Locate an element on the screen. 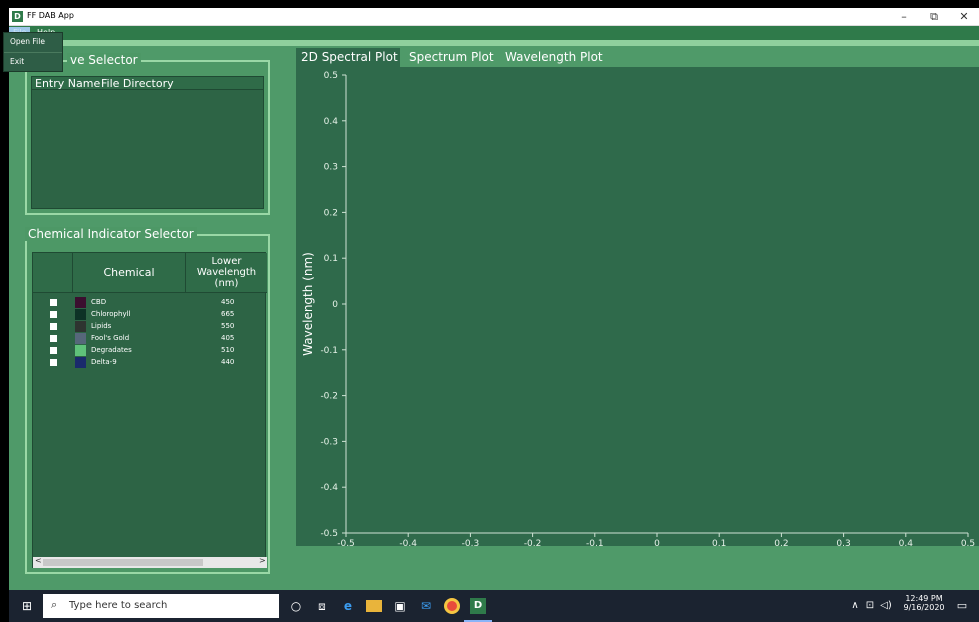 Image resolution: width=979 pixels, height=622 pixels. clock-time: 12:49 PM is located at coordinates (924, 598).